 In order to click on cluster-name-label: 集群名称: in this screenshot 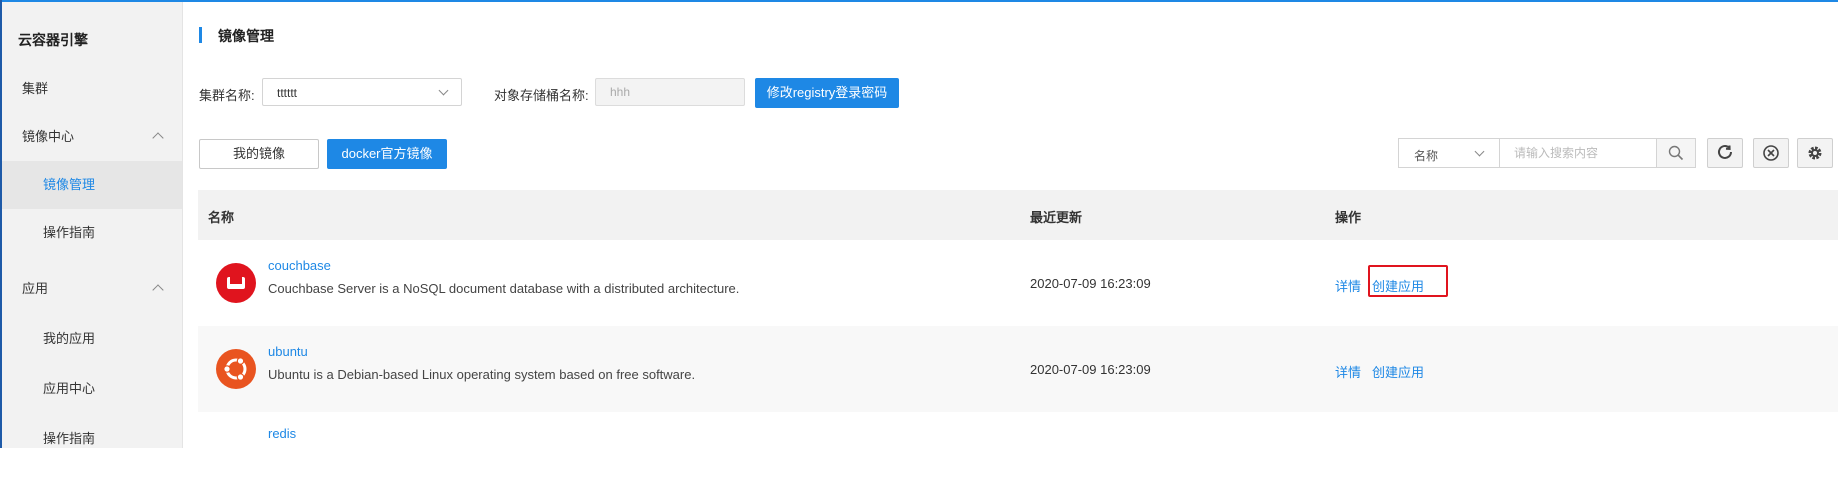, I will do `click(227, 95)`.